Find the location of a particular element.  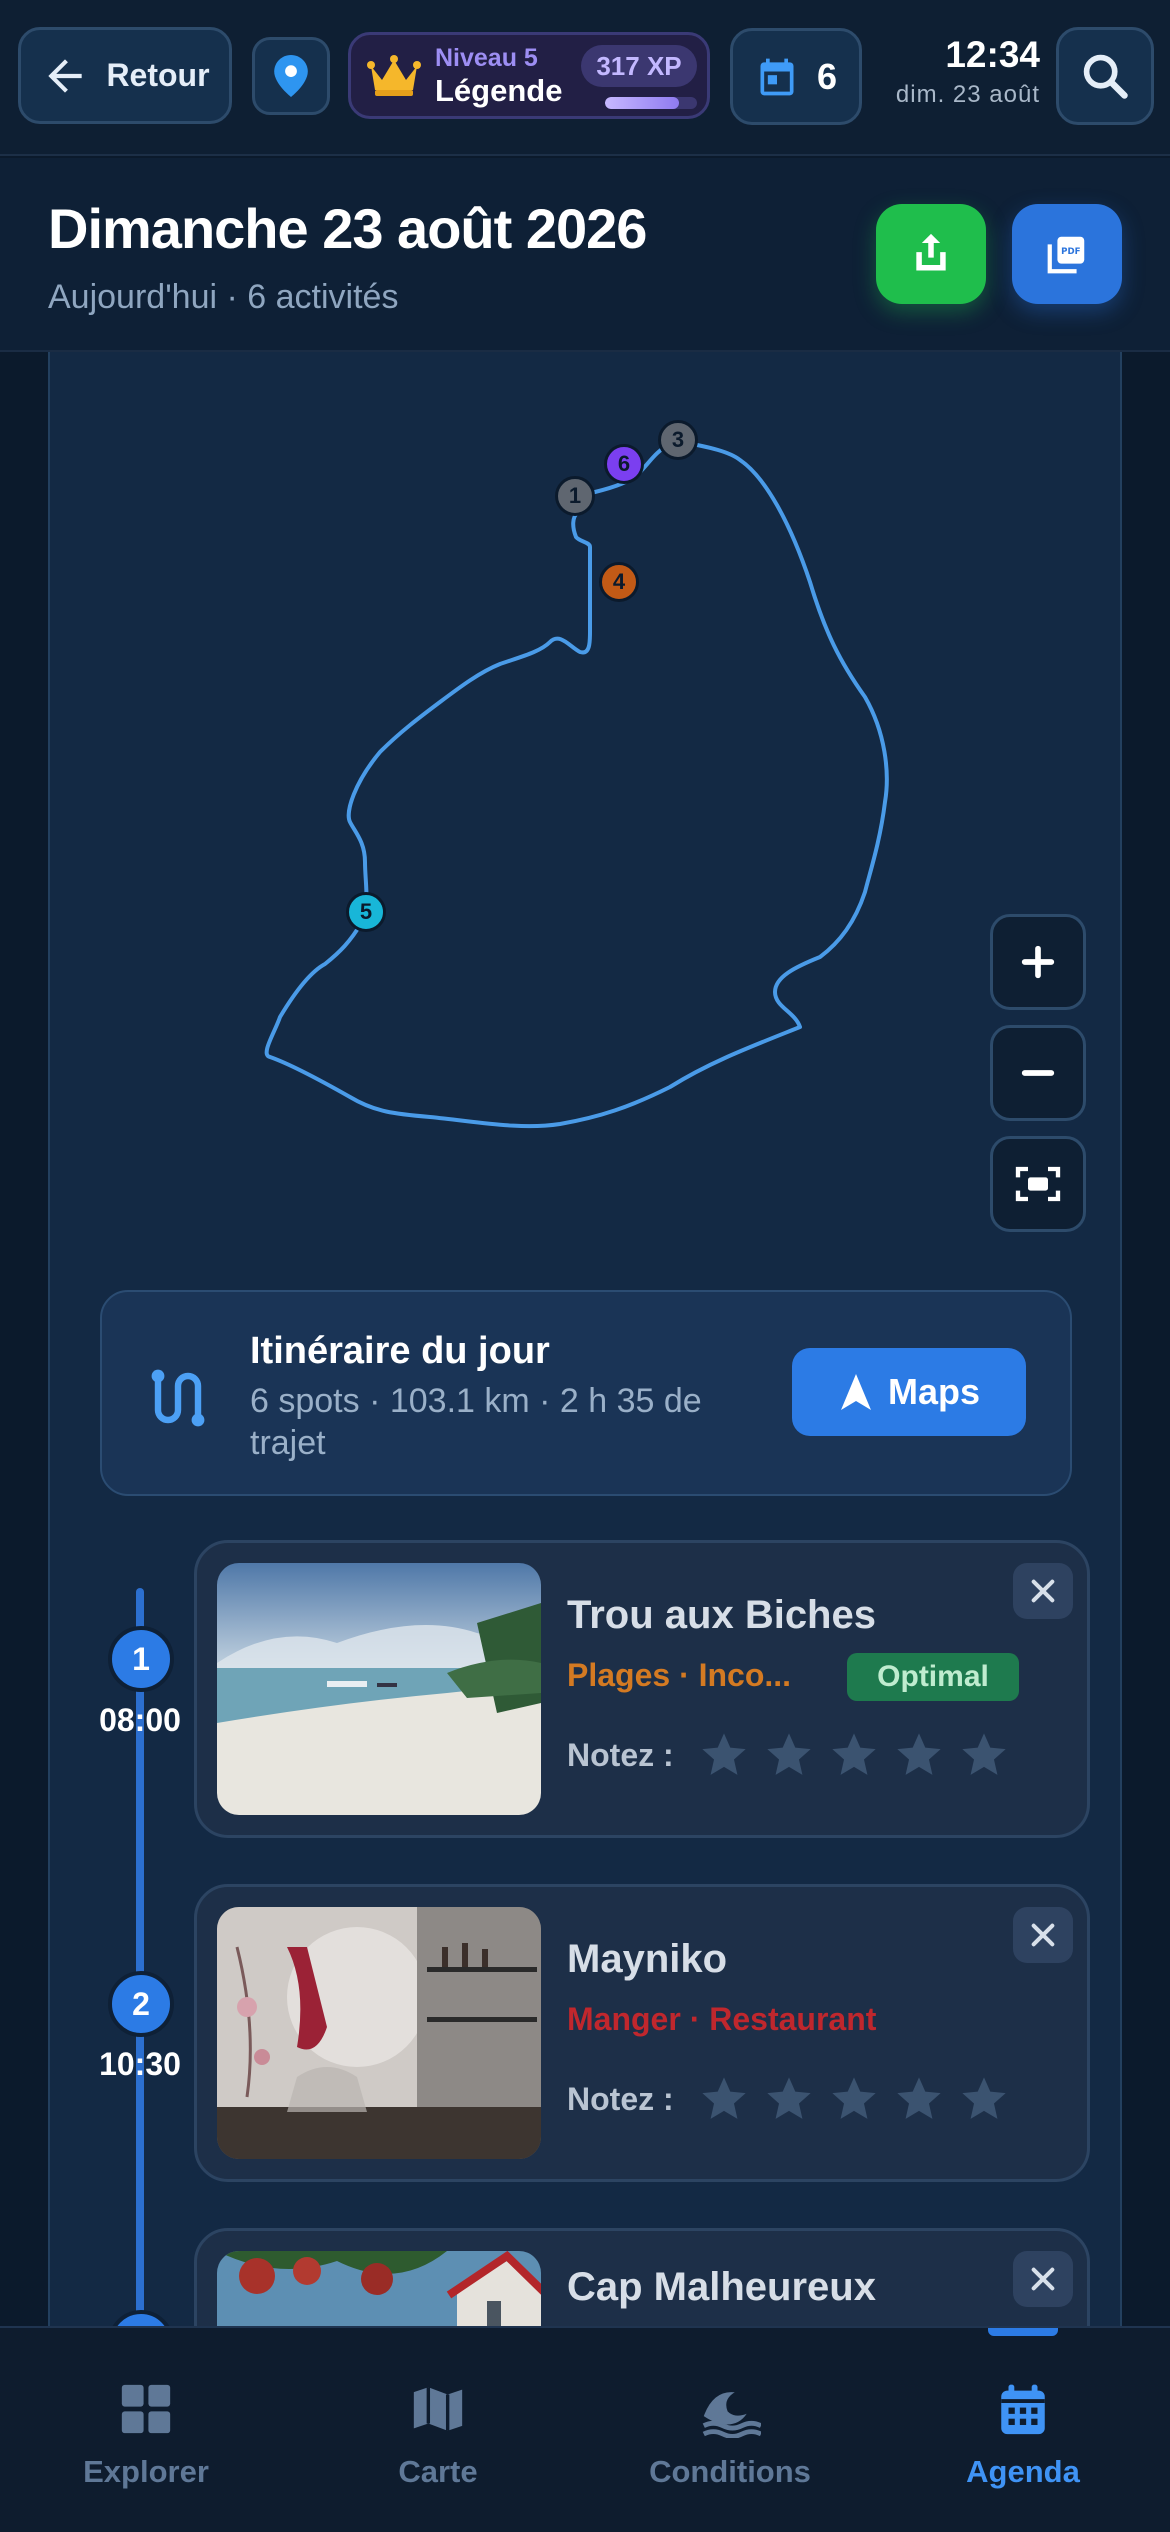

activity-time: 10:30 is located at coordinates (140, 2064).